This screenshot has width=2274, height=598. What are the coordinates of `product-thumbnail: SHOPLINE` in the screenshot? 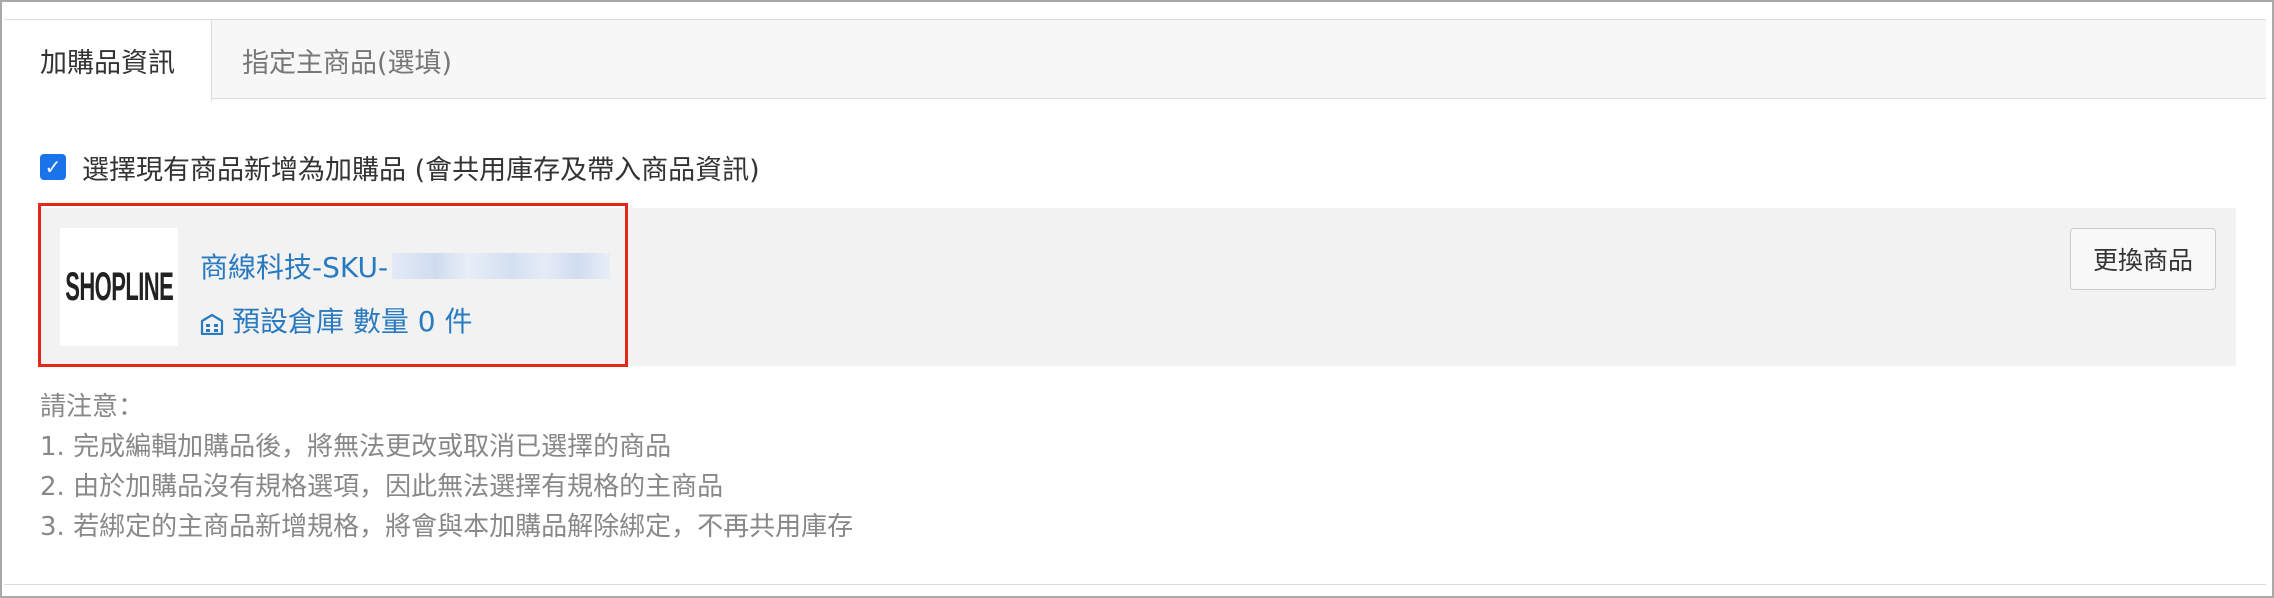 It's located at (119, 287).